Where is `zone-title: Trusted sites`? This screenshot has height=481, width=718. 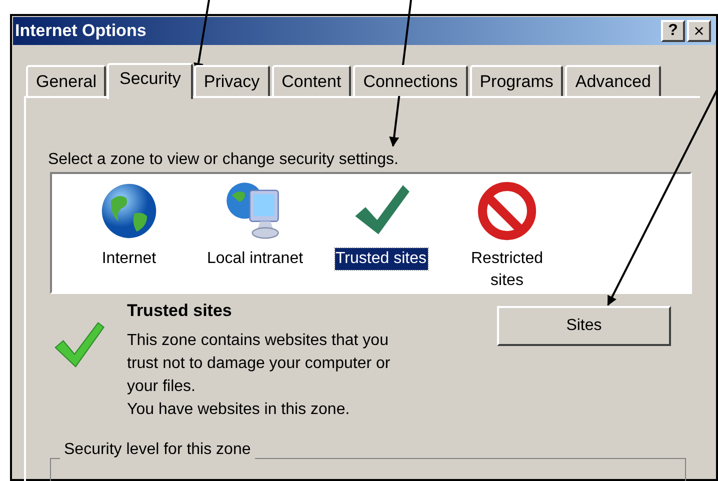 zone-title: Trusted sites is located at coordinates (180, 311).